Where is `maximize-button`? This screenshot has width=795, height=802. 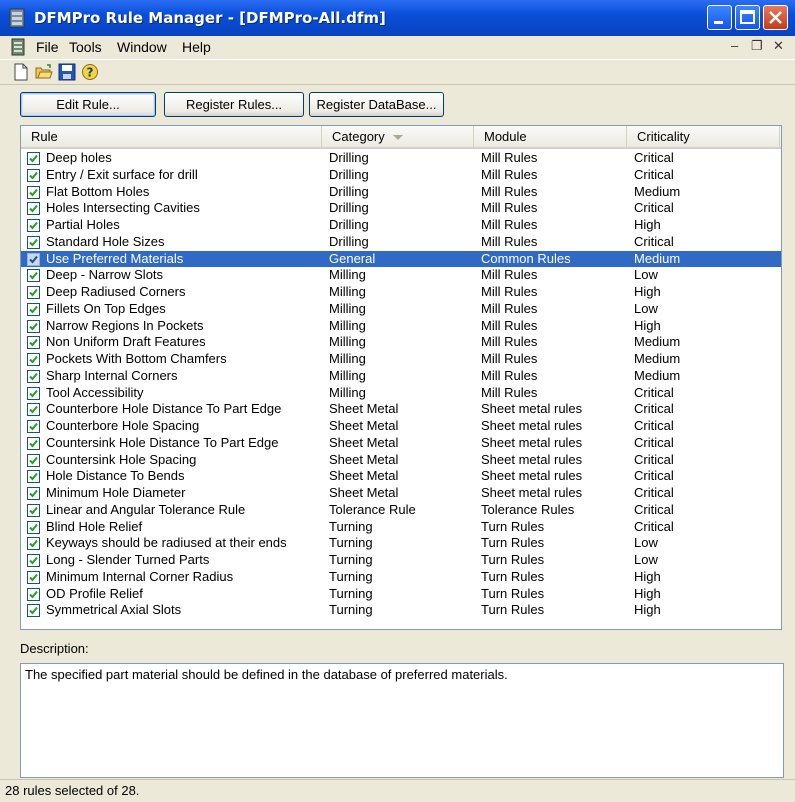 maximize-button is located at coordinates (747, 17).